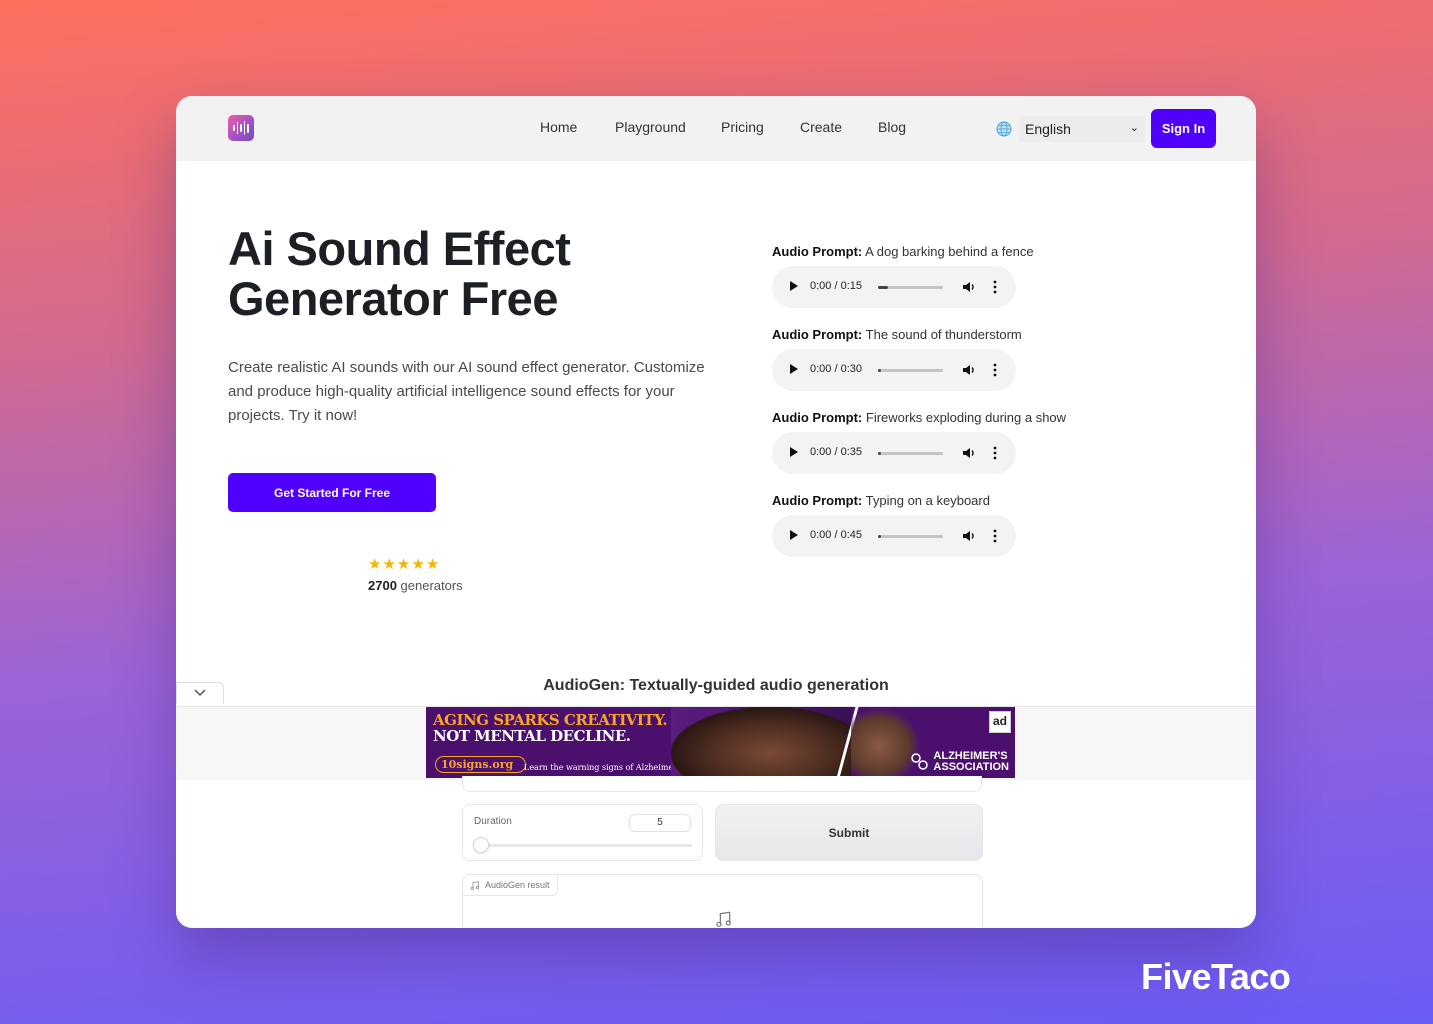  What do you see at coordinates (605, 767) in the screenshot?
I see `ad-warning-text: Learn the warning signs of Alzheimer's.` at bounding box center [605, 767].